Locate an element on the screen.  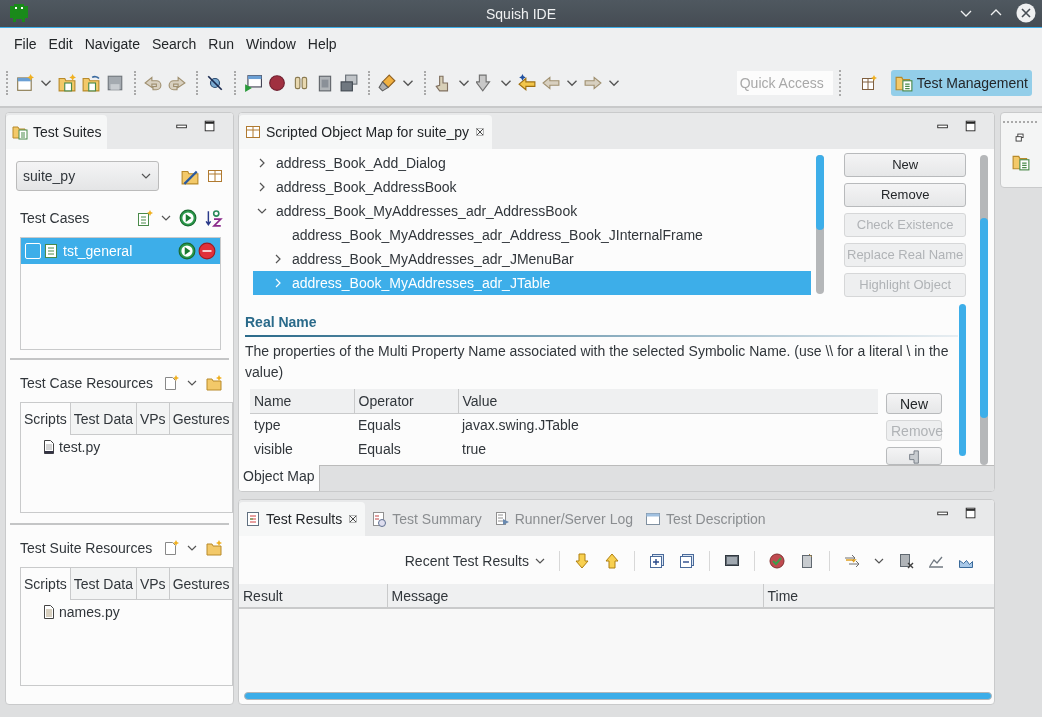
menu-item: Search is located at coordinates (174, 44).